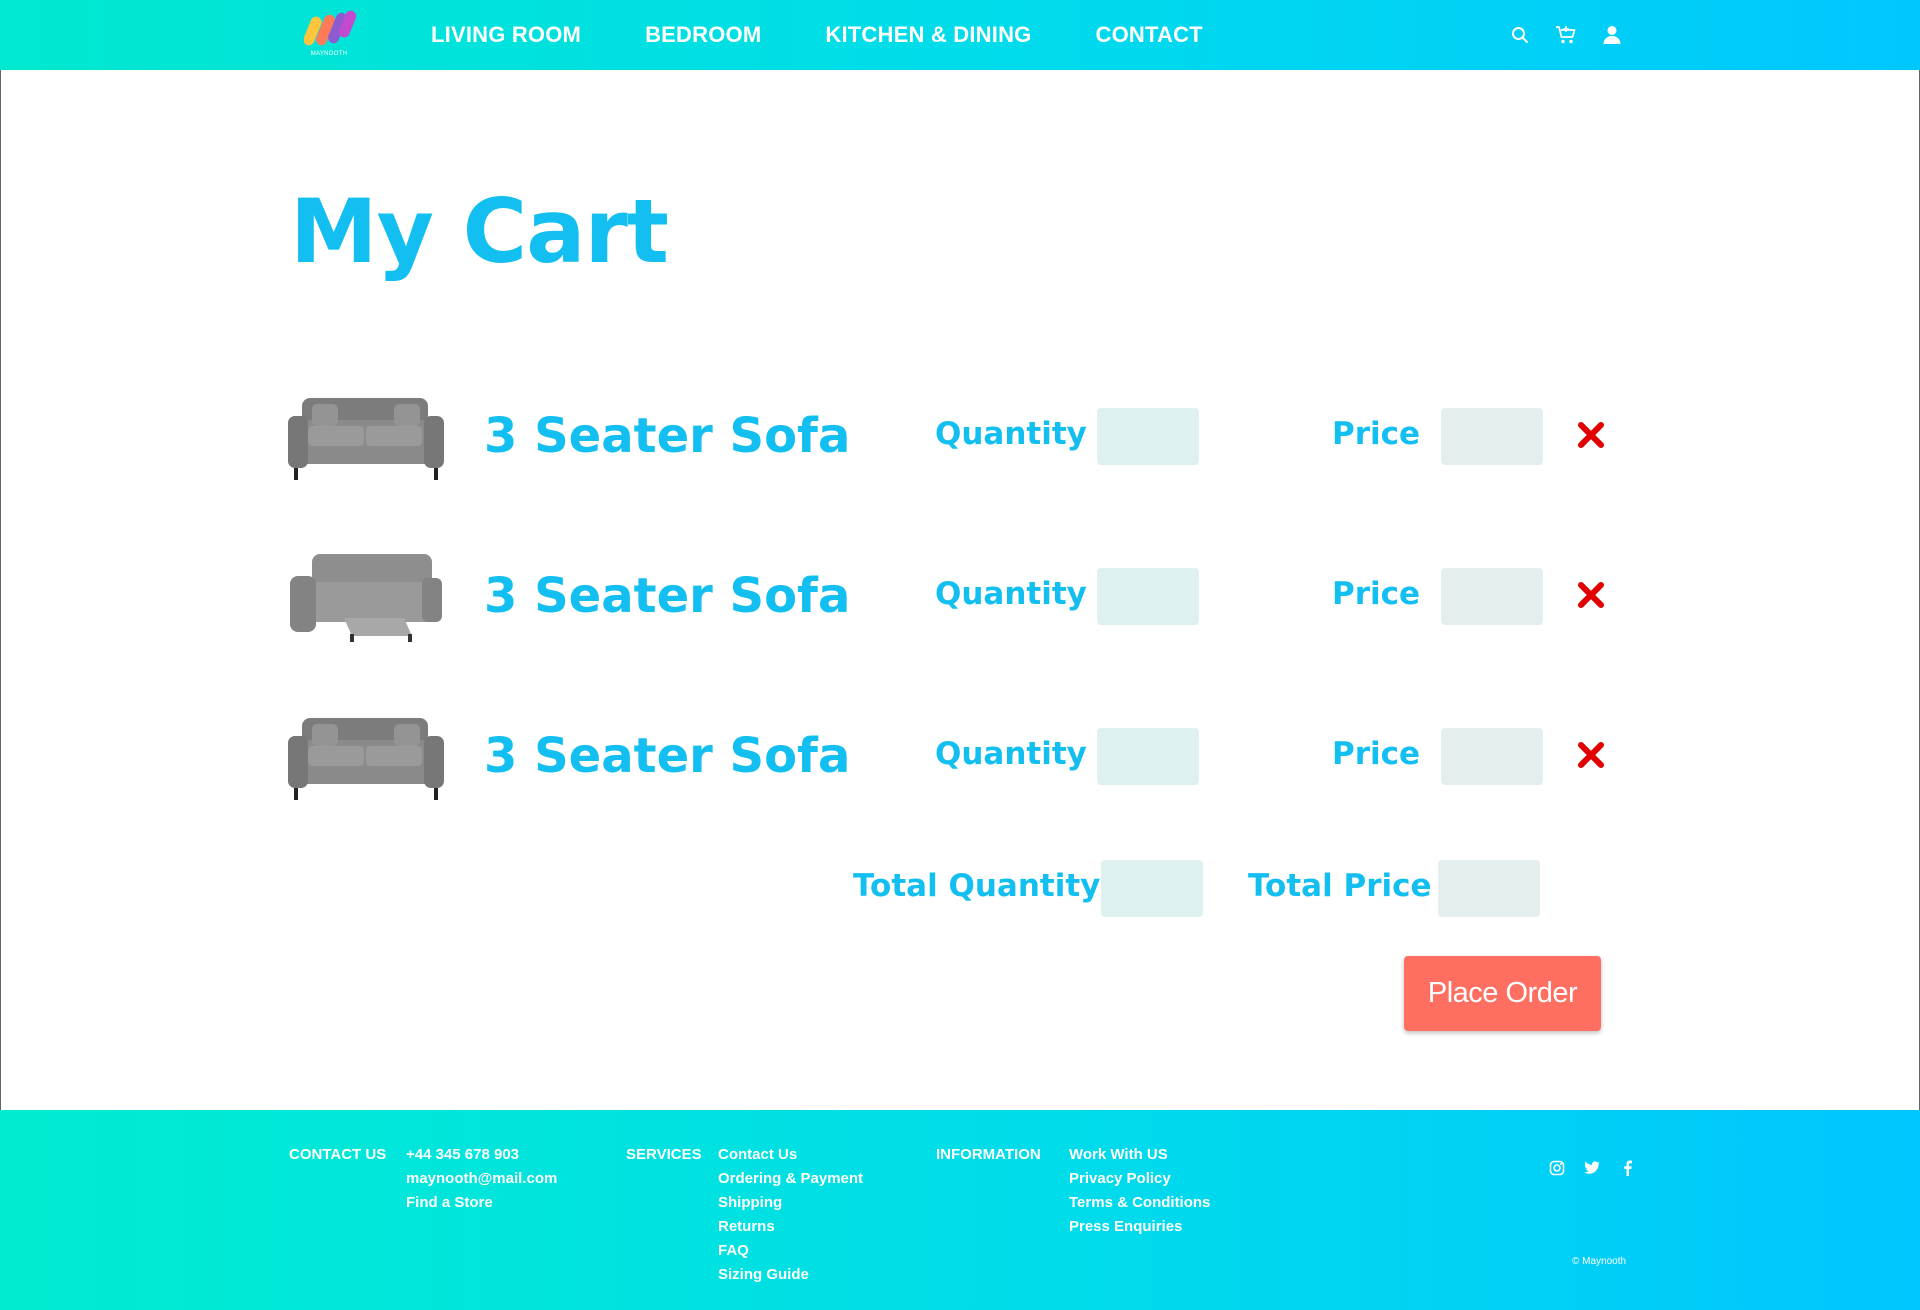 The height and width of the screenshot is (1310, 1920). What do you see at coordinates (1340, 886) in the screenshot?
I see `total-price-label: Total Price` at bounding box center [1340, 886].